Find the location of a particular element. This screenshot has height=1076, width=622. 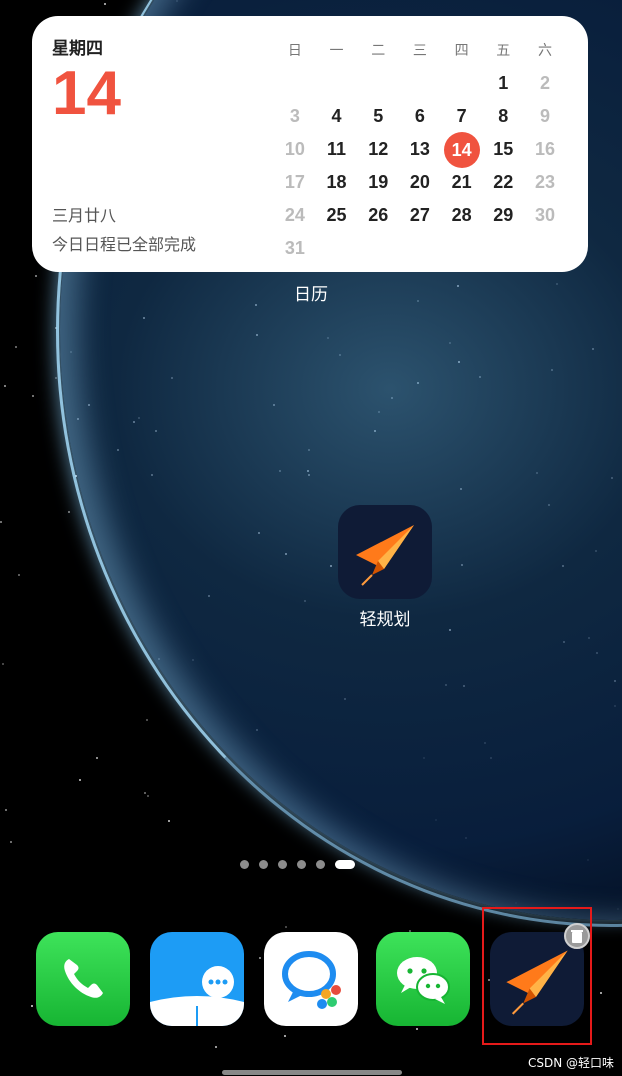

enterprise-chat-app-icon is located at coordinates (311, 979).